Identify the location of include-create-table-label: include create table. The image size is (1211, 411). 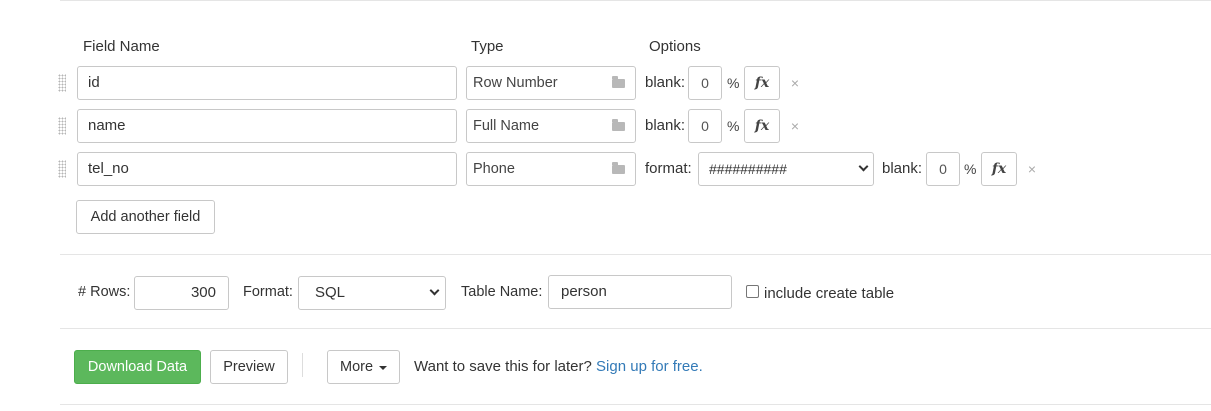
(829, 293).